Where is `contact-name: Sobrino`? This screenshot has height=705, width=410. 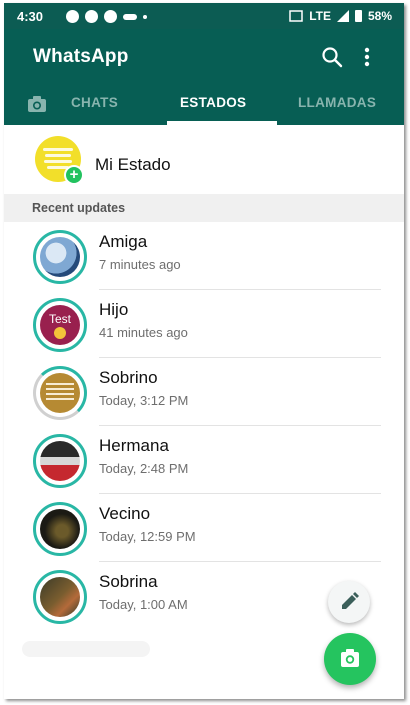 contact-name: Sobrino is located at coordinates (128, 377).